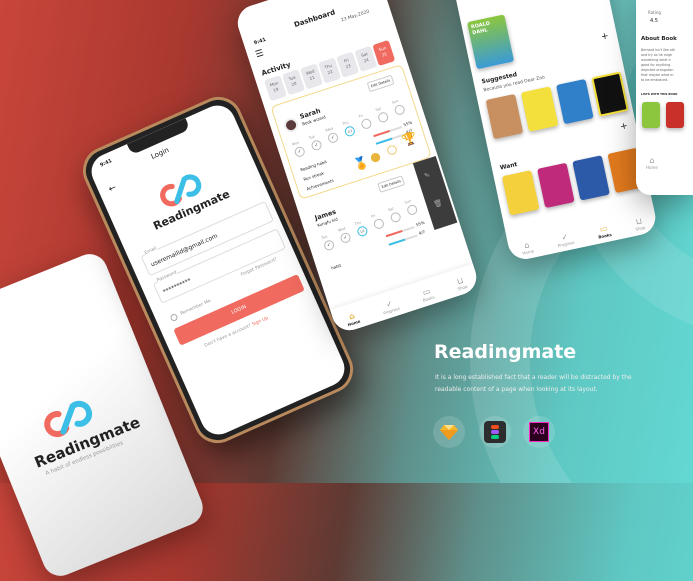 The height and width of the screenshot is (581, 693). Describe the element at coordinates (112, 189) in the screenshot. I see `back-arrow-icon: ←` at that location.